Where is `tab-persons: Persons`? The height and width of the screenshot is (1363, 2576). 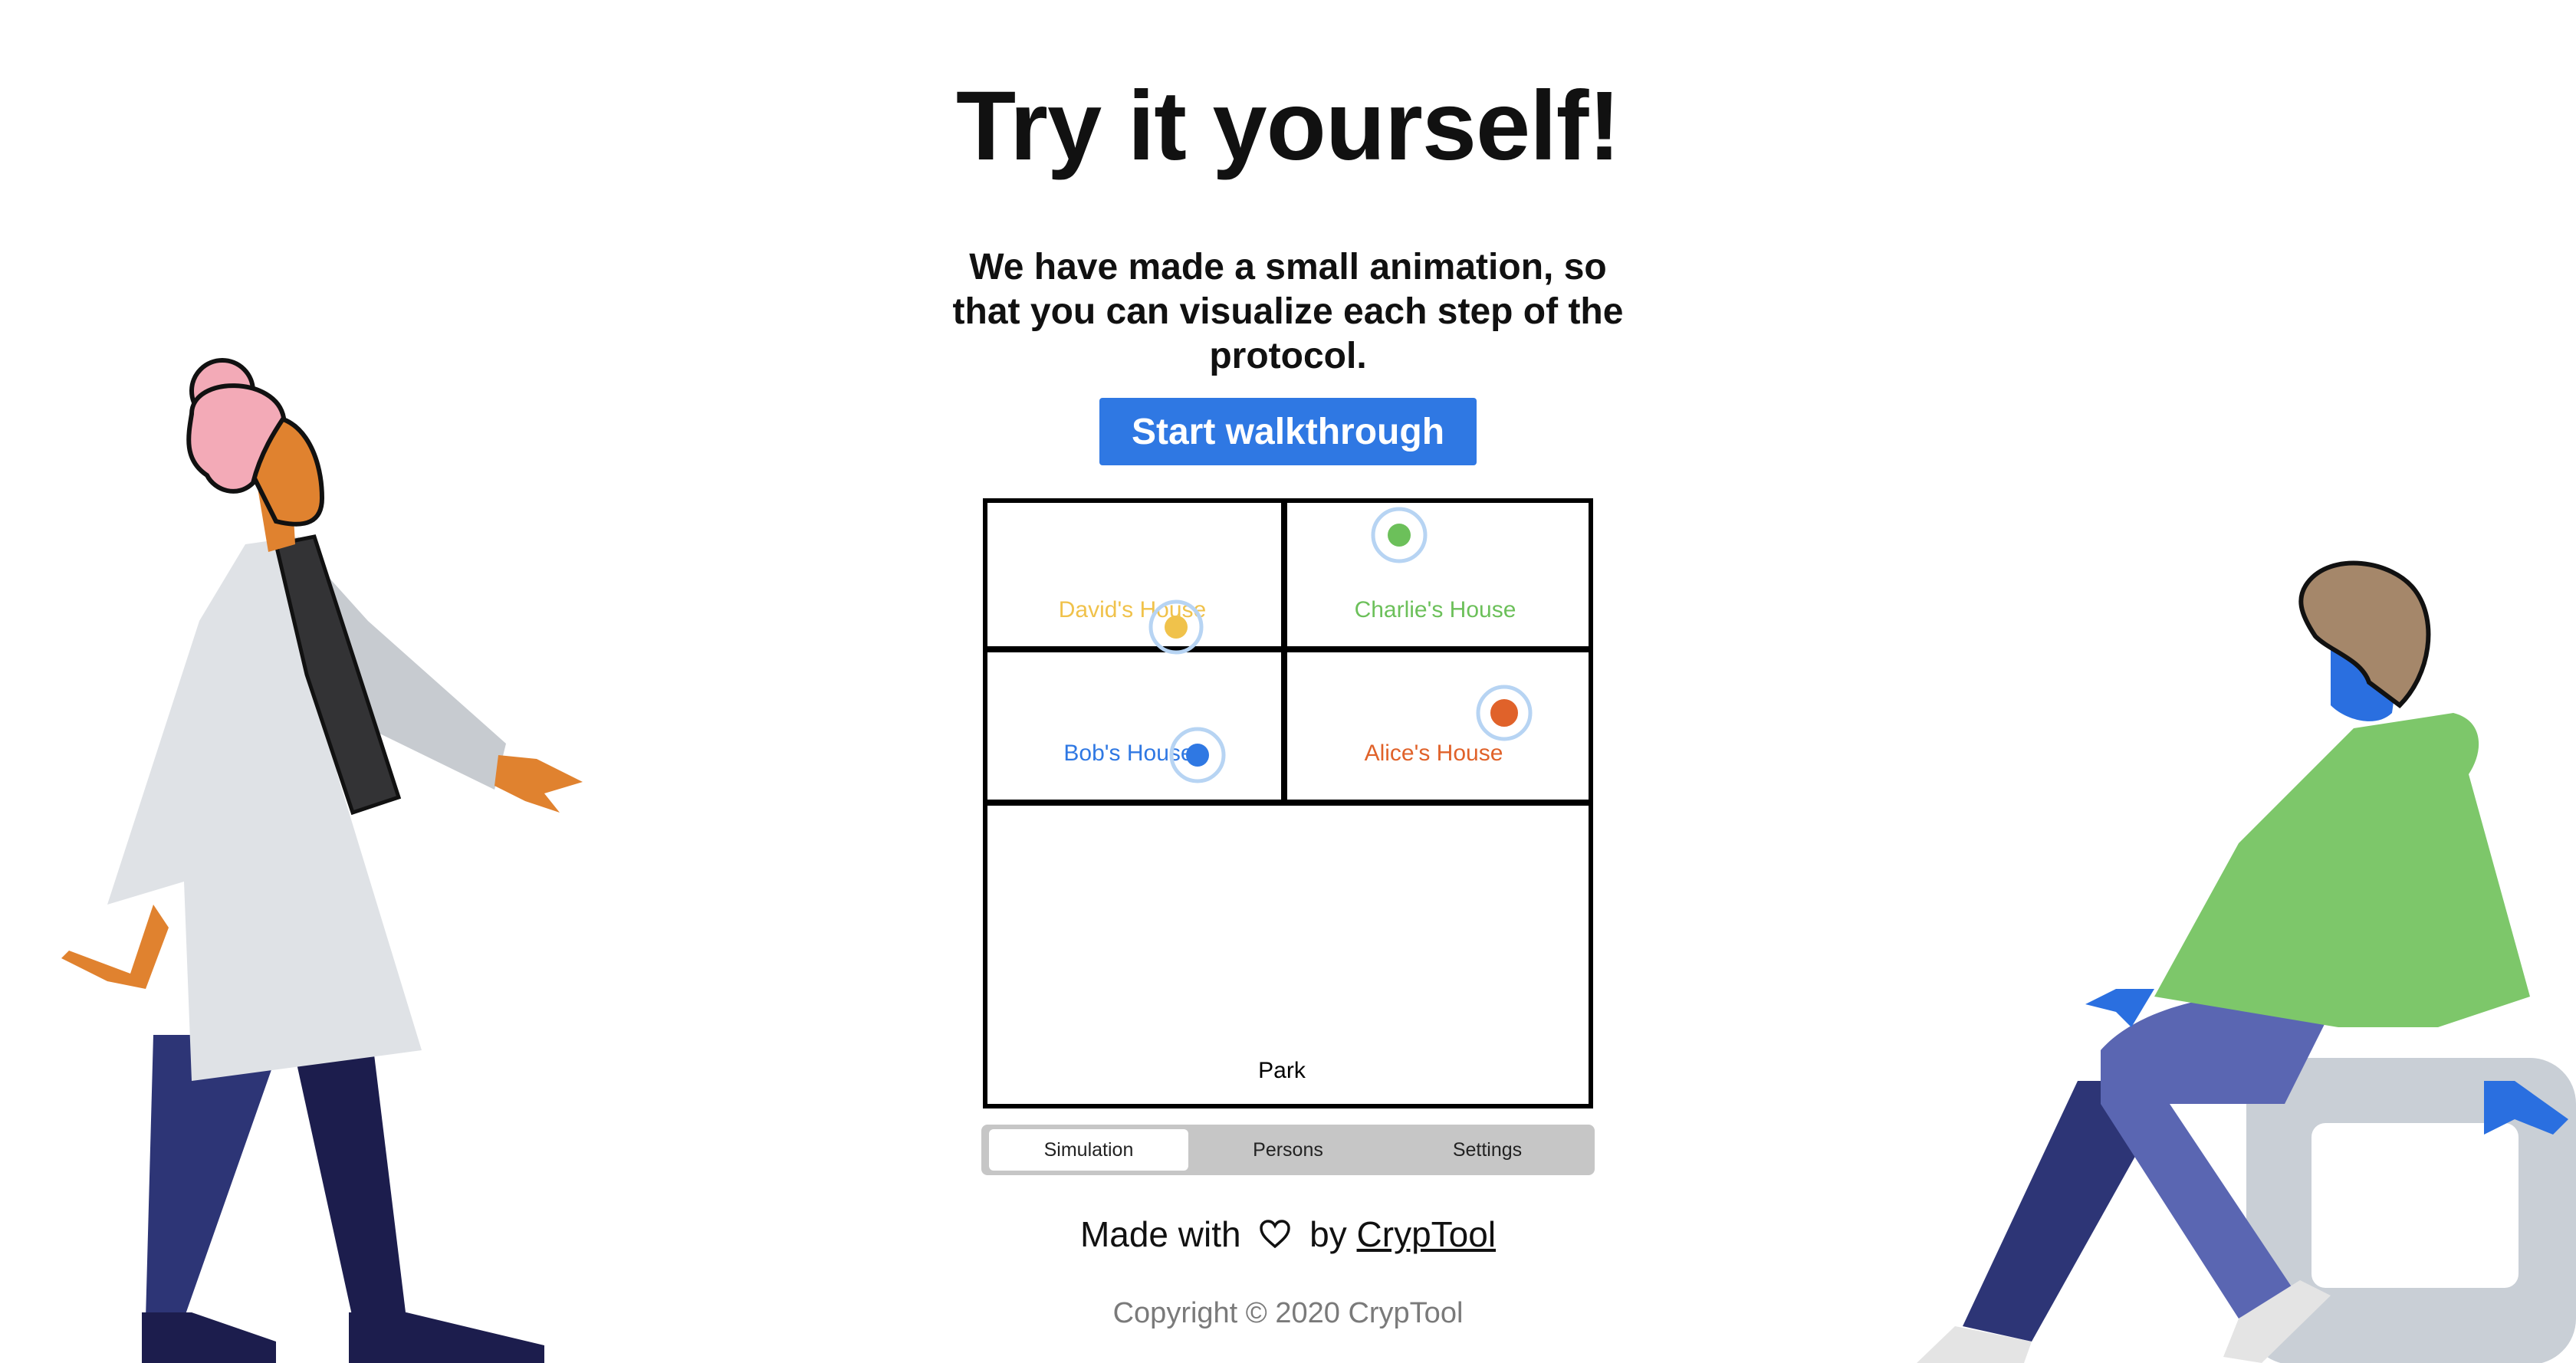
tab-persons: Persons is located at coordinates (1288, 1150).